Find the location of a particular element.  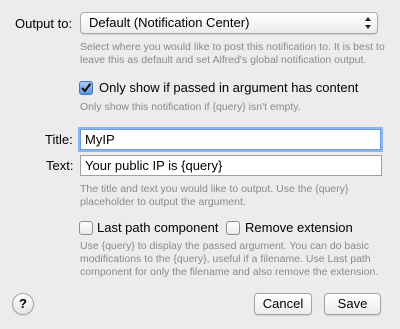

only-show-checkbox is located at coordinates (86, 88).